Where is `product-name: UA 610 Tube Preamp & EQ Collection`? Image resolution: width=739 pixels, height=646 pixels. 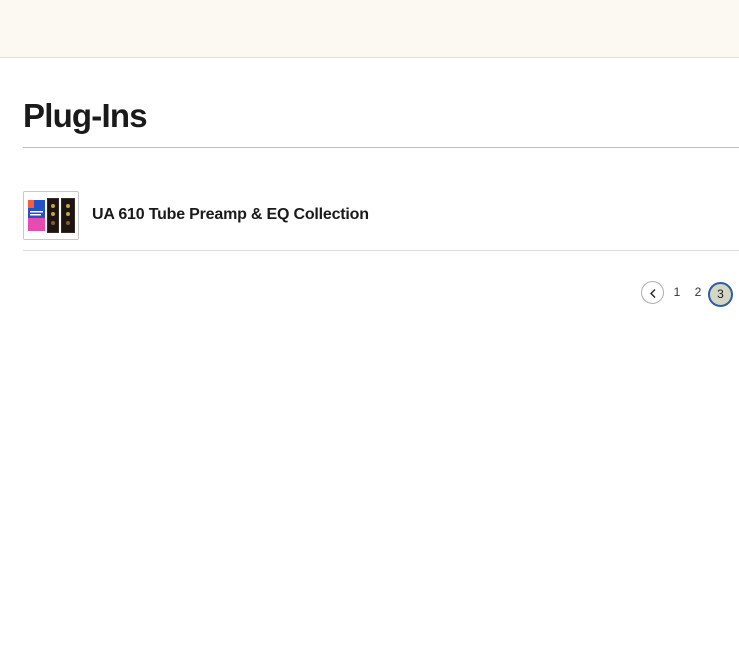
product-name: UA 610 Tube Preamp & EQ Collection is located at coordinates (230, 215).